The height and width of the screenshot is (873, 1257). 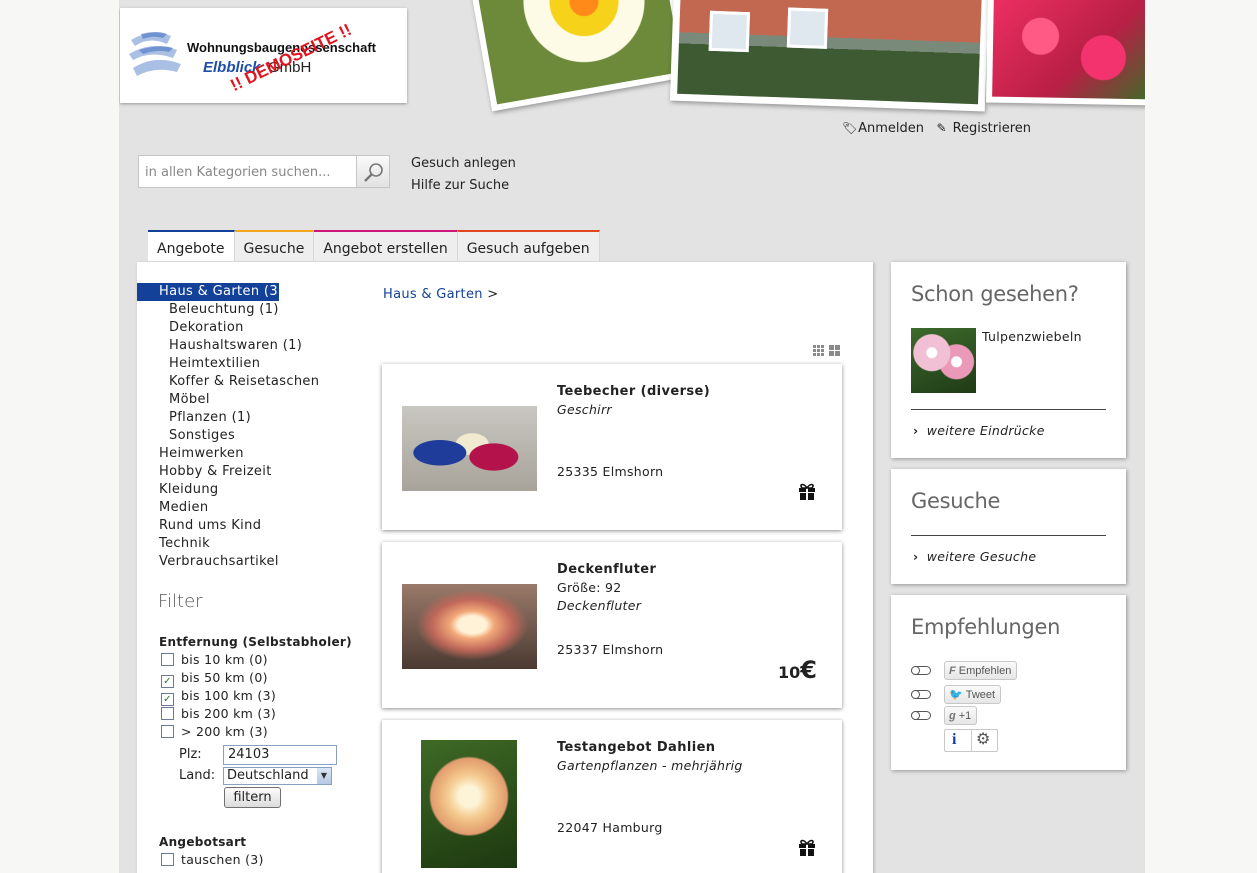 I want to click on tweet-label: Tweet, so click(x=980, y=695).